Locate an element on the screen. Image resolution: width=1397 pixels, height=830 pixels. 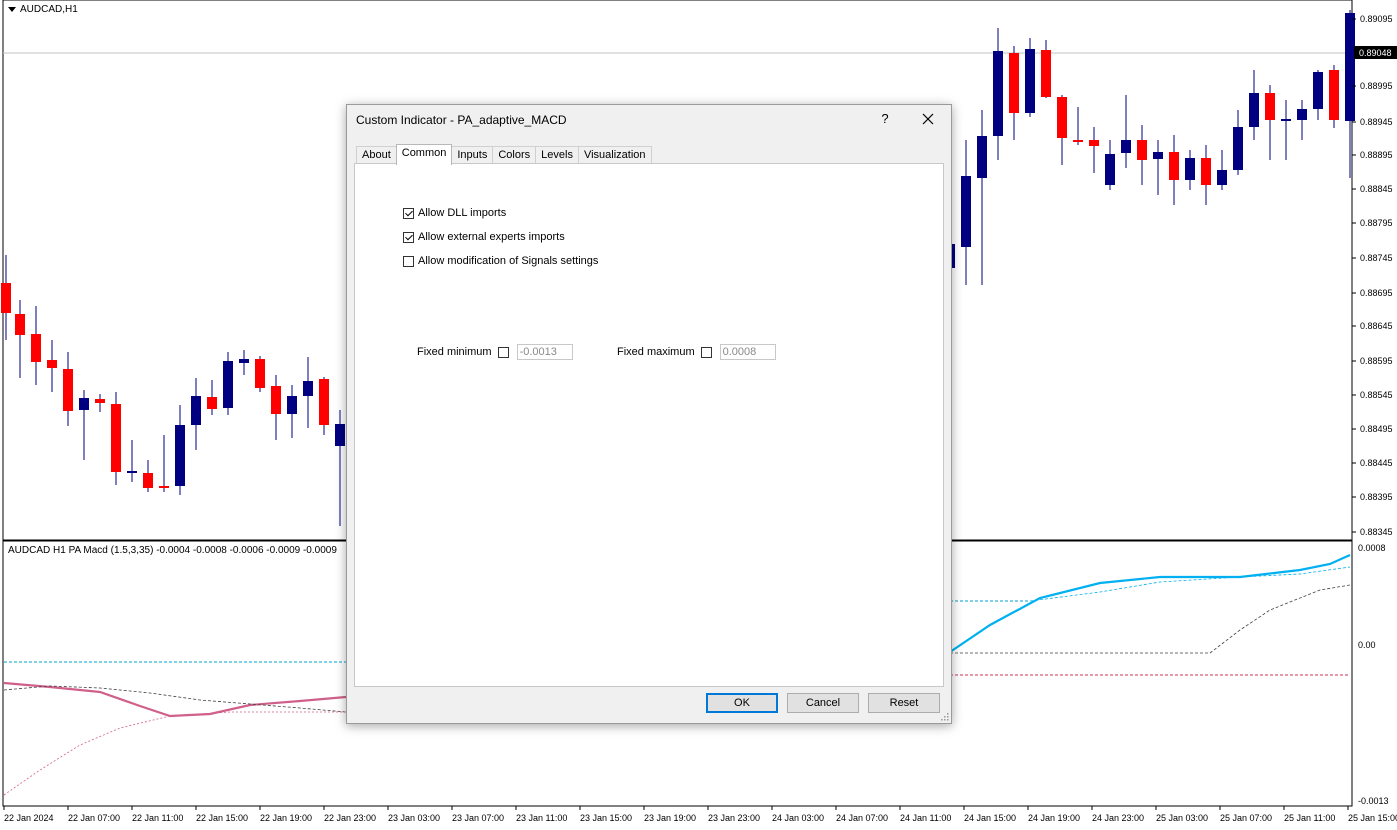
allow-dll-imports-checkbox is located at coordinates (408, 213).